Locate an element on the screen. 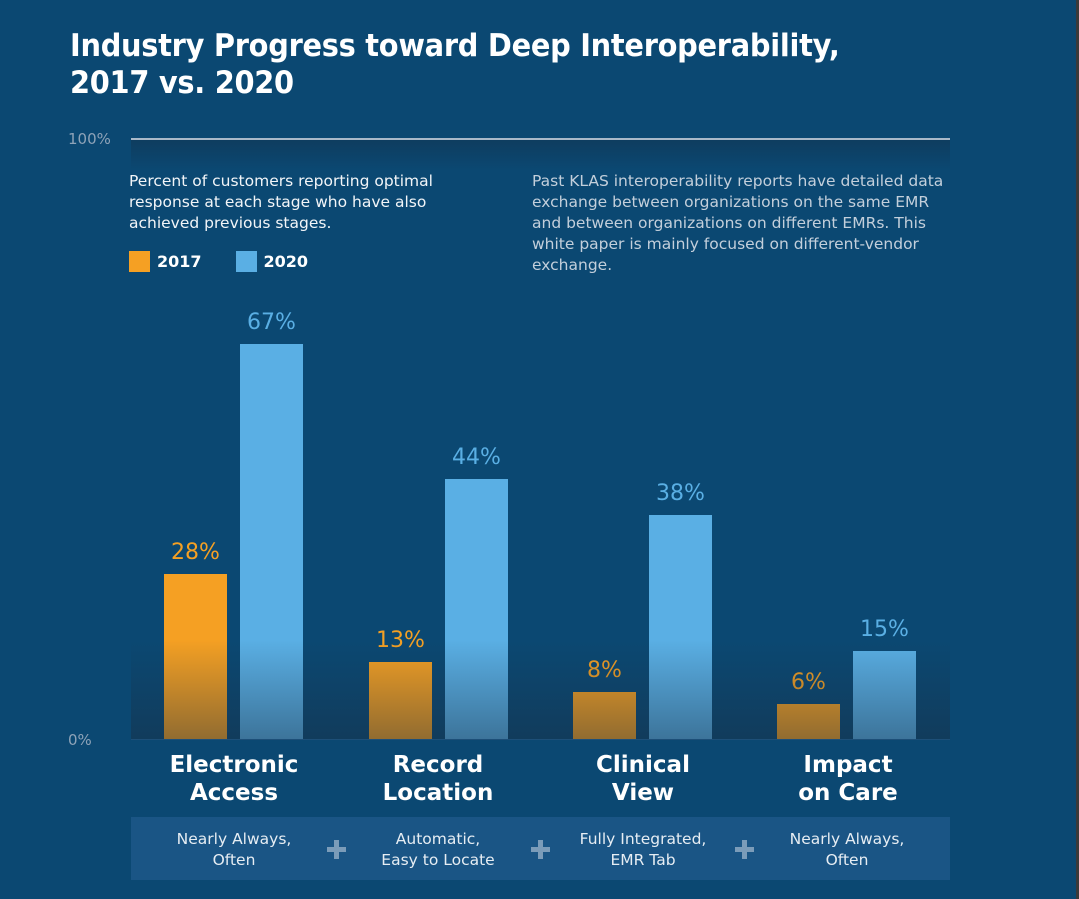 Image resolution: width=1079 pixels, height=899 pixels. description-line2: Easy to Locate is located at coordinates (438, 860).